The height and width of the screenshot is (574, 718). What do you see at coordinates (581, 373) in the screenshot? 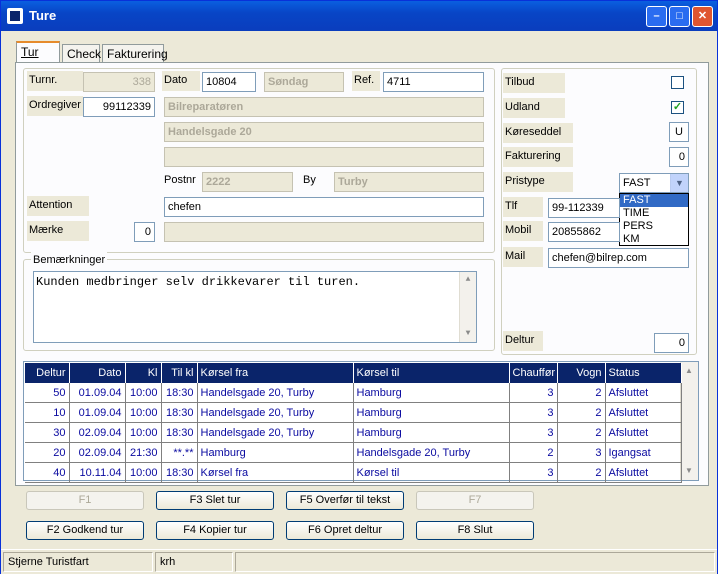
I see `col-header: Vogn` at bounding box center [581, 373].